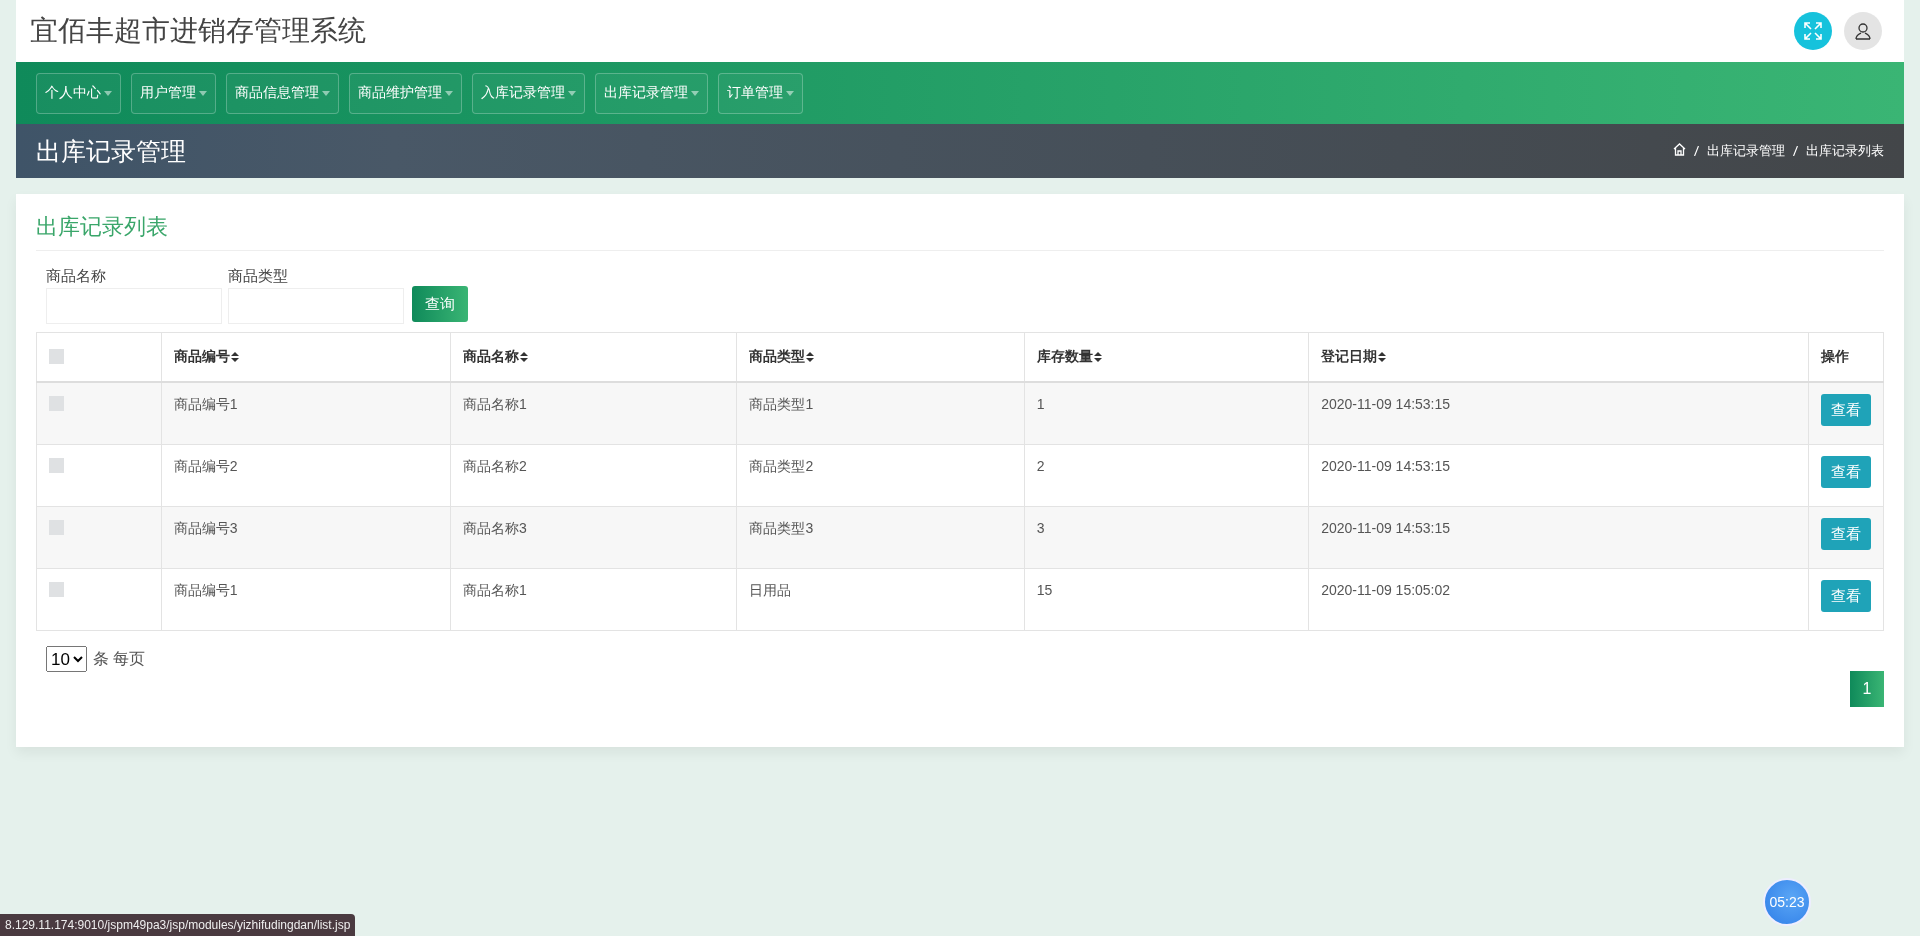 The width and height of the screenshot is (1920, 936). What do you see at coordinates (178, 925) in the screenshot?
I see `status-url: 8.129.11.174:9010/jspm49pa3/jsp/modules/yizhifudingdan/list.jsp` at bounding box center [178, 925].